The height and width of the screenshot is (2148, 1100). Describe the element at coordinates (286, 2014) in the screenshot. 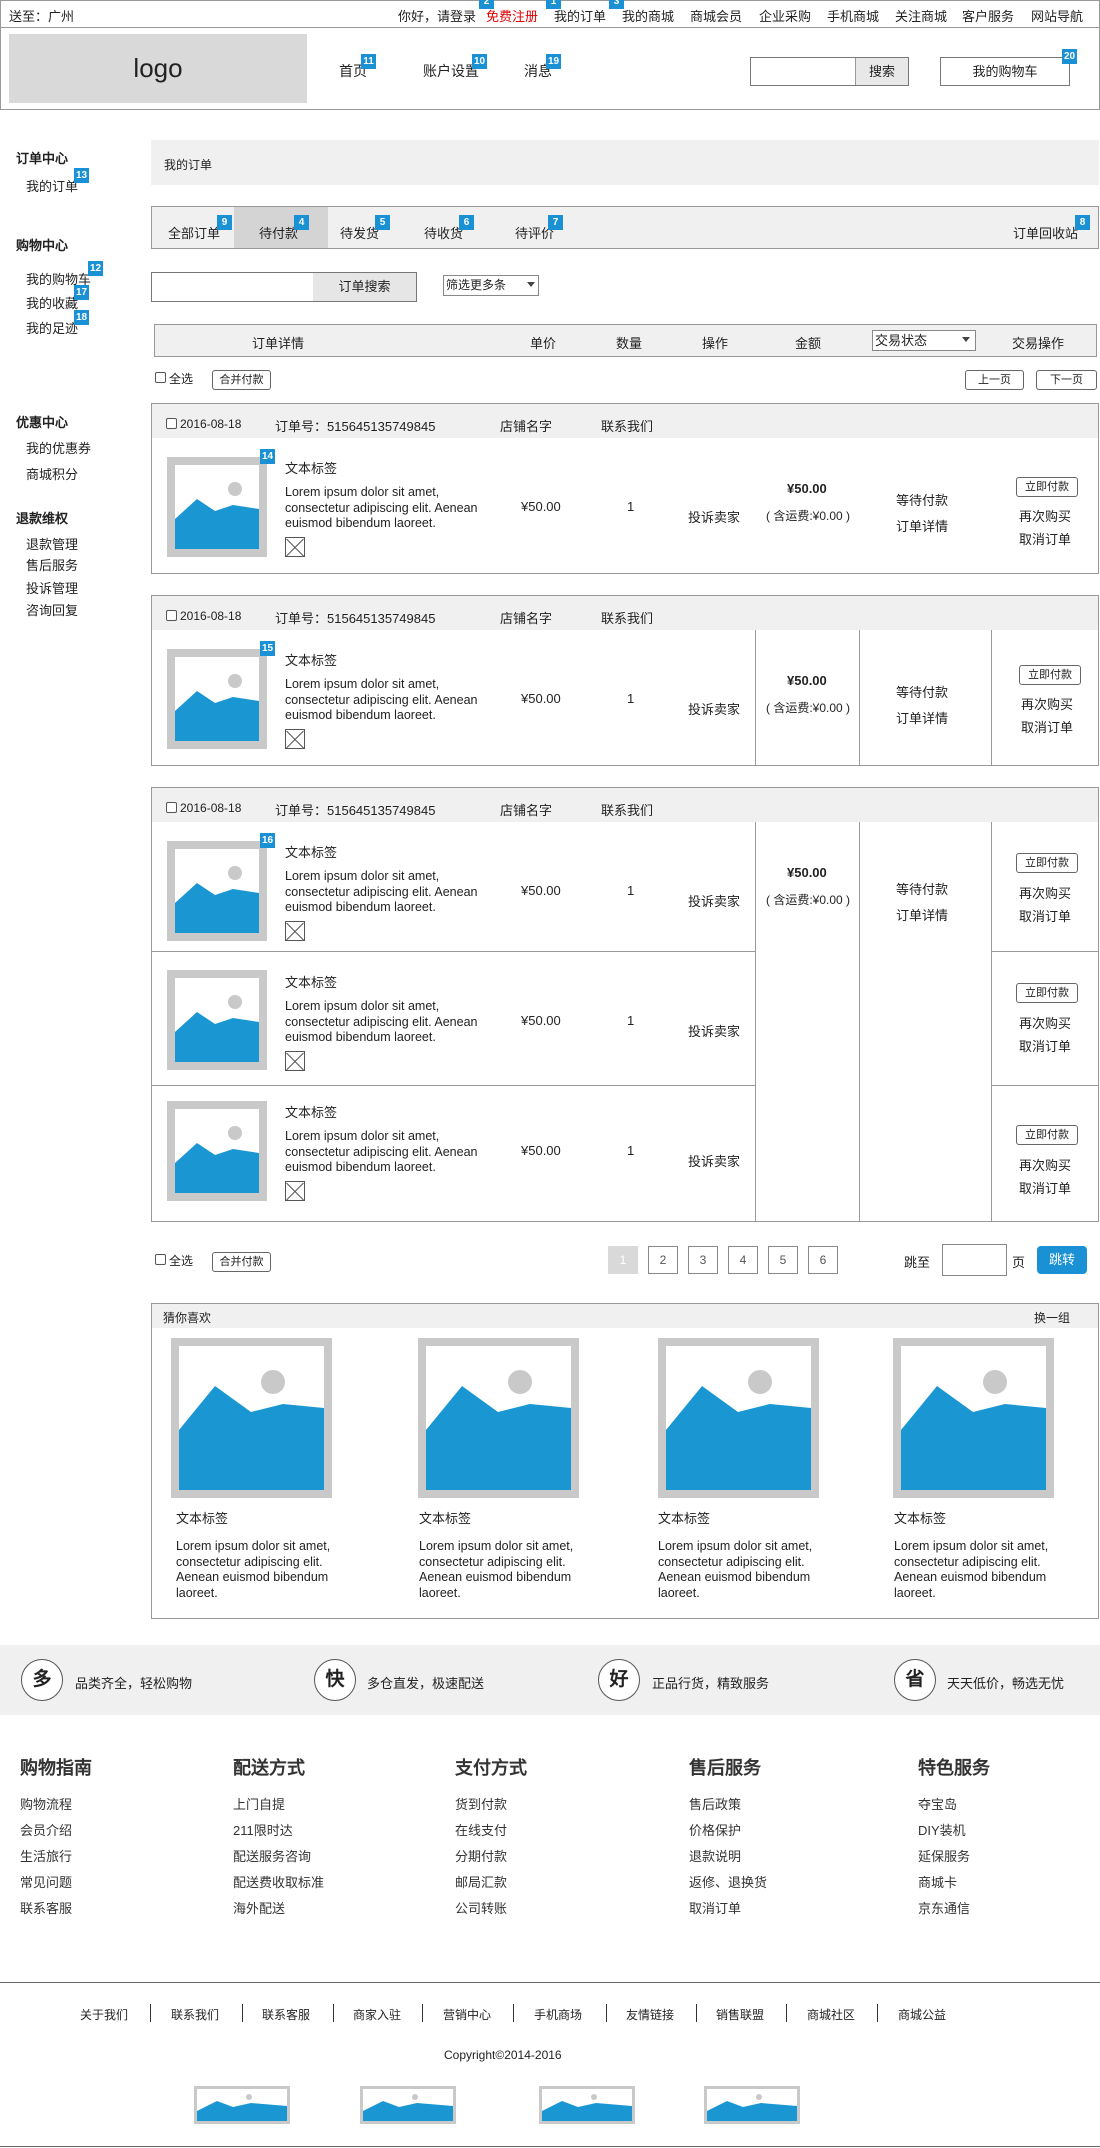

I see `footer-bottom-link: 联系客服` at that location.